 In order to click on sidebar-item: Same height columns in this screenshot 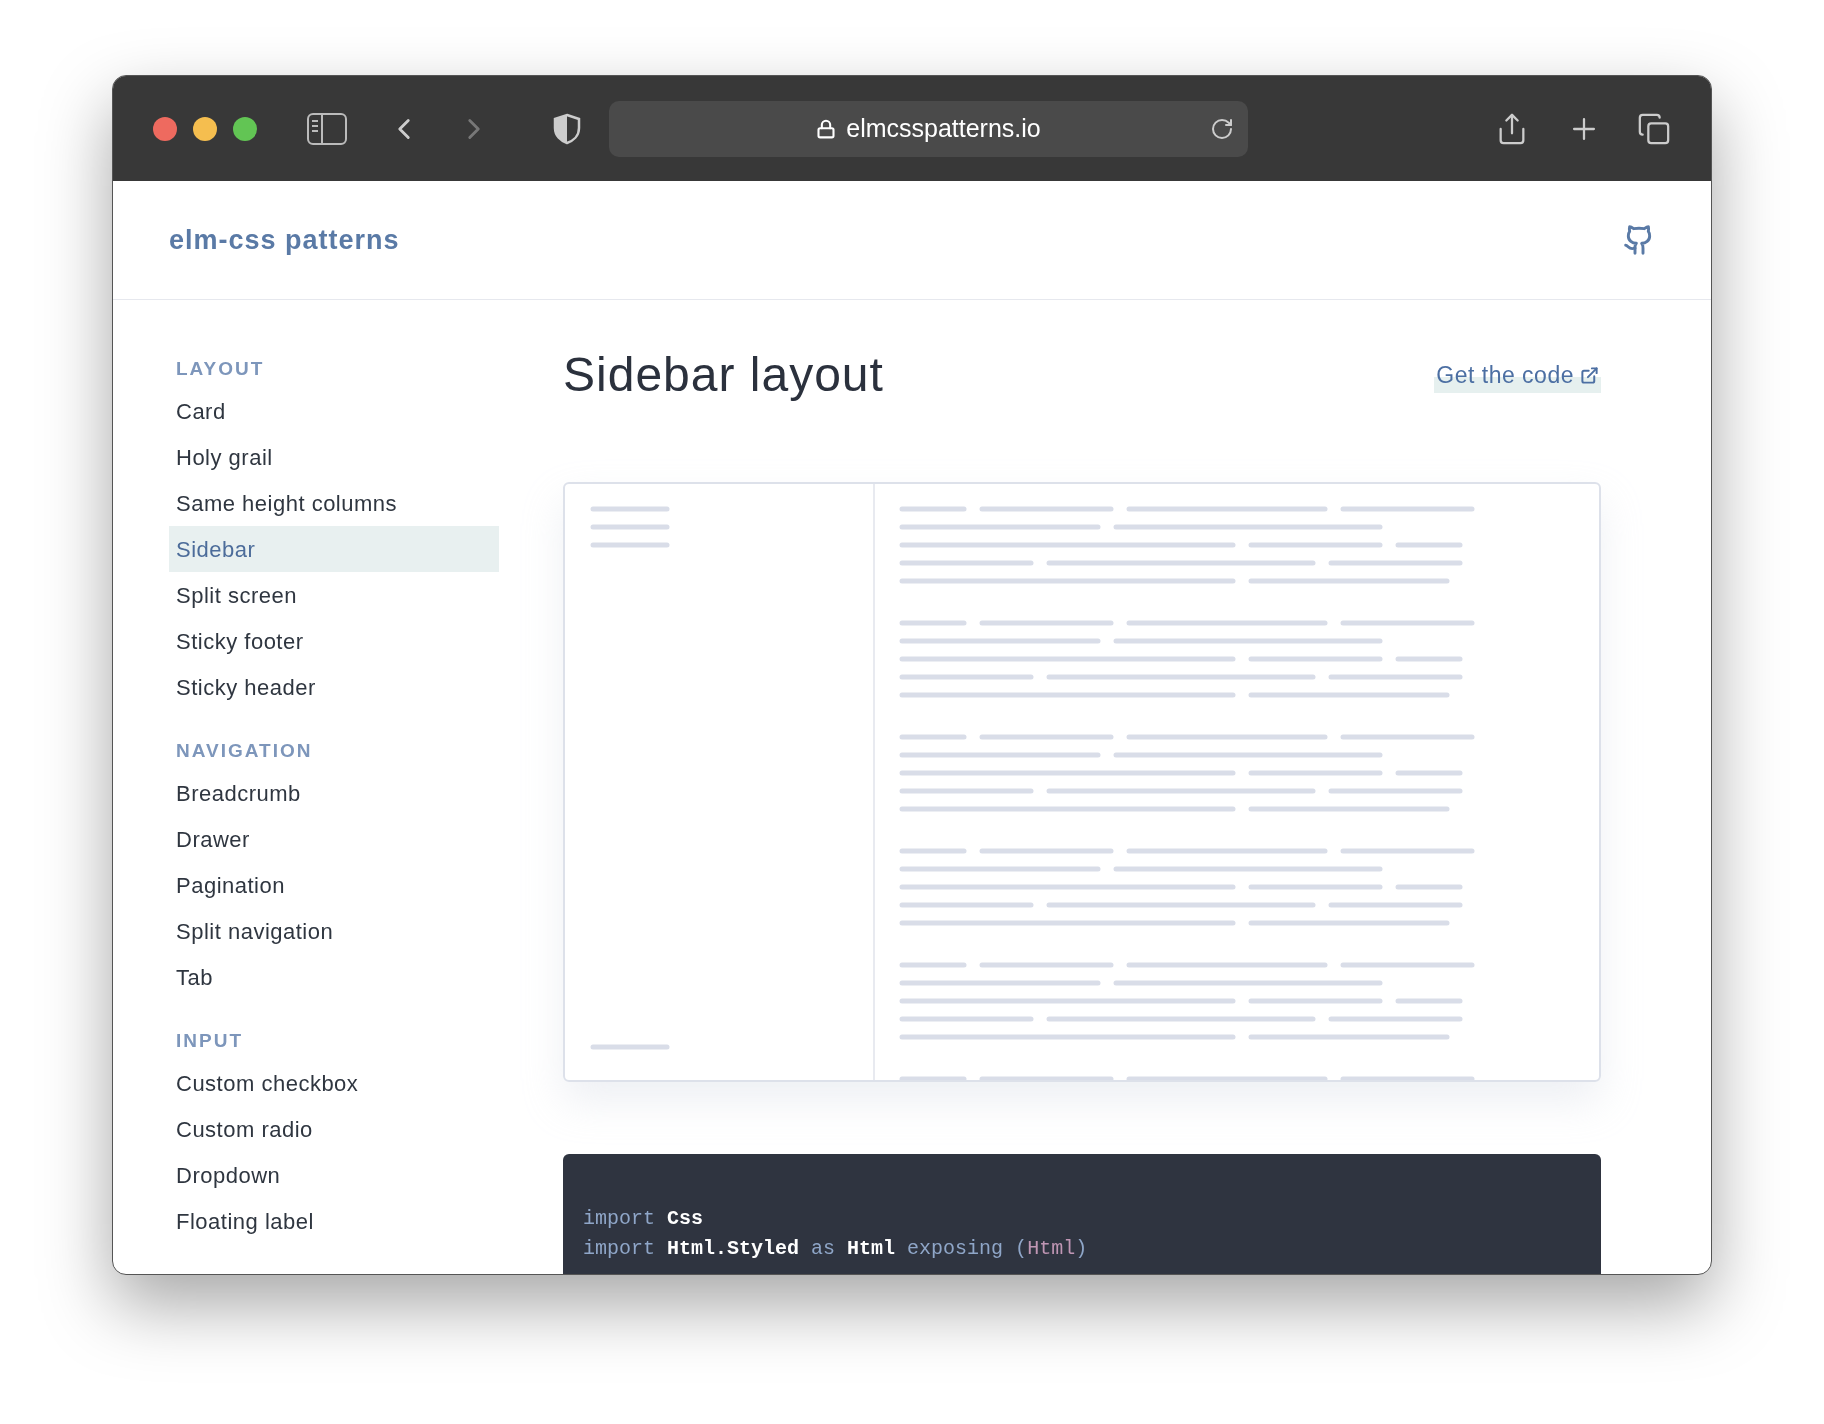, I will do `click(334, 503)`.